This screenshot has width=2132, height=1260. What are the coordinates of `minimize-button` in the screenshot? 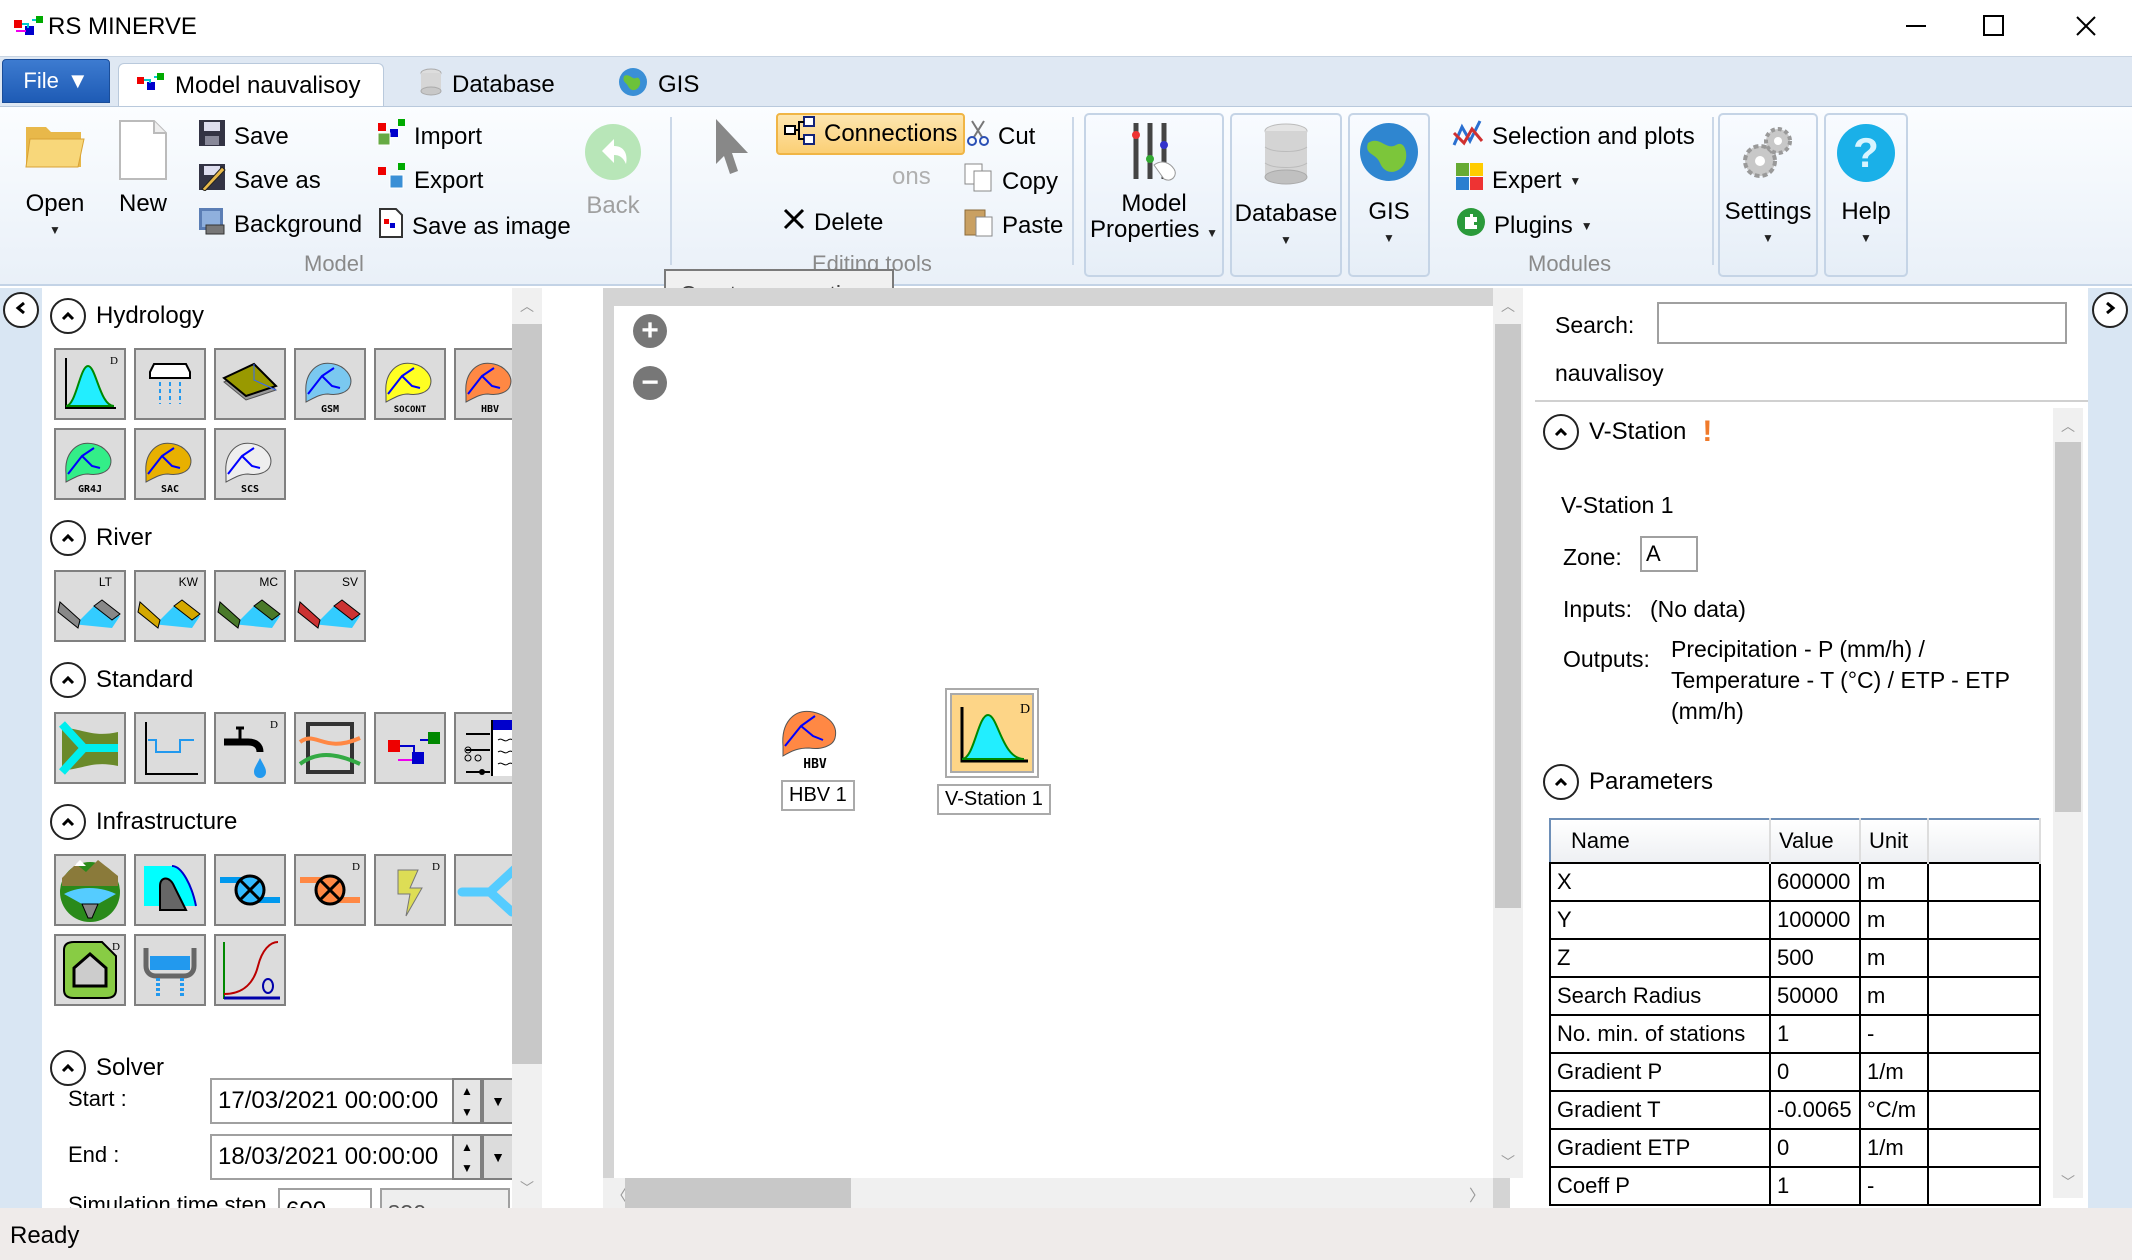 It's located at (1916, 28).